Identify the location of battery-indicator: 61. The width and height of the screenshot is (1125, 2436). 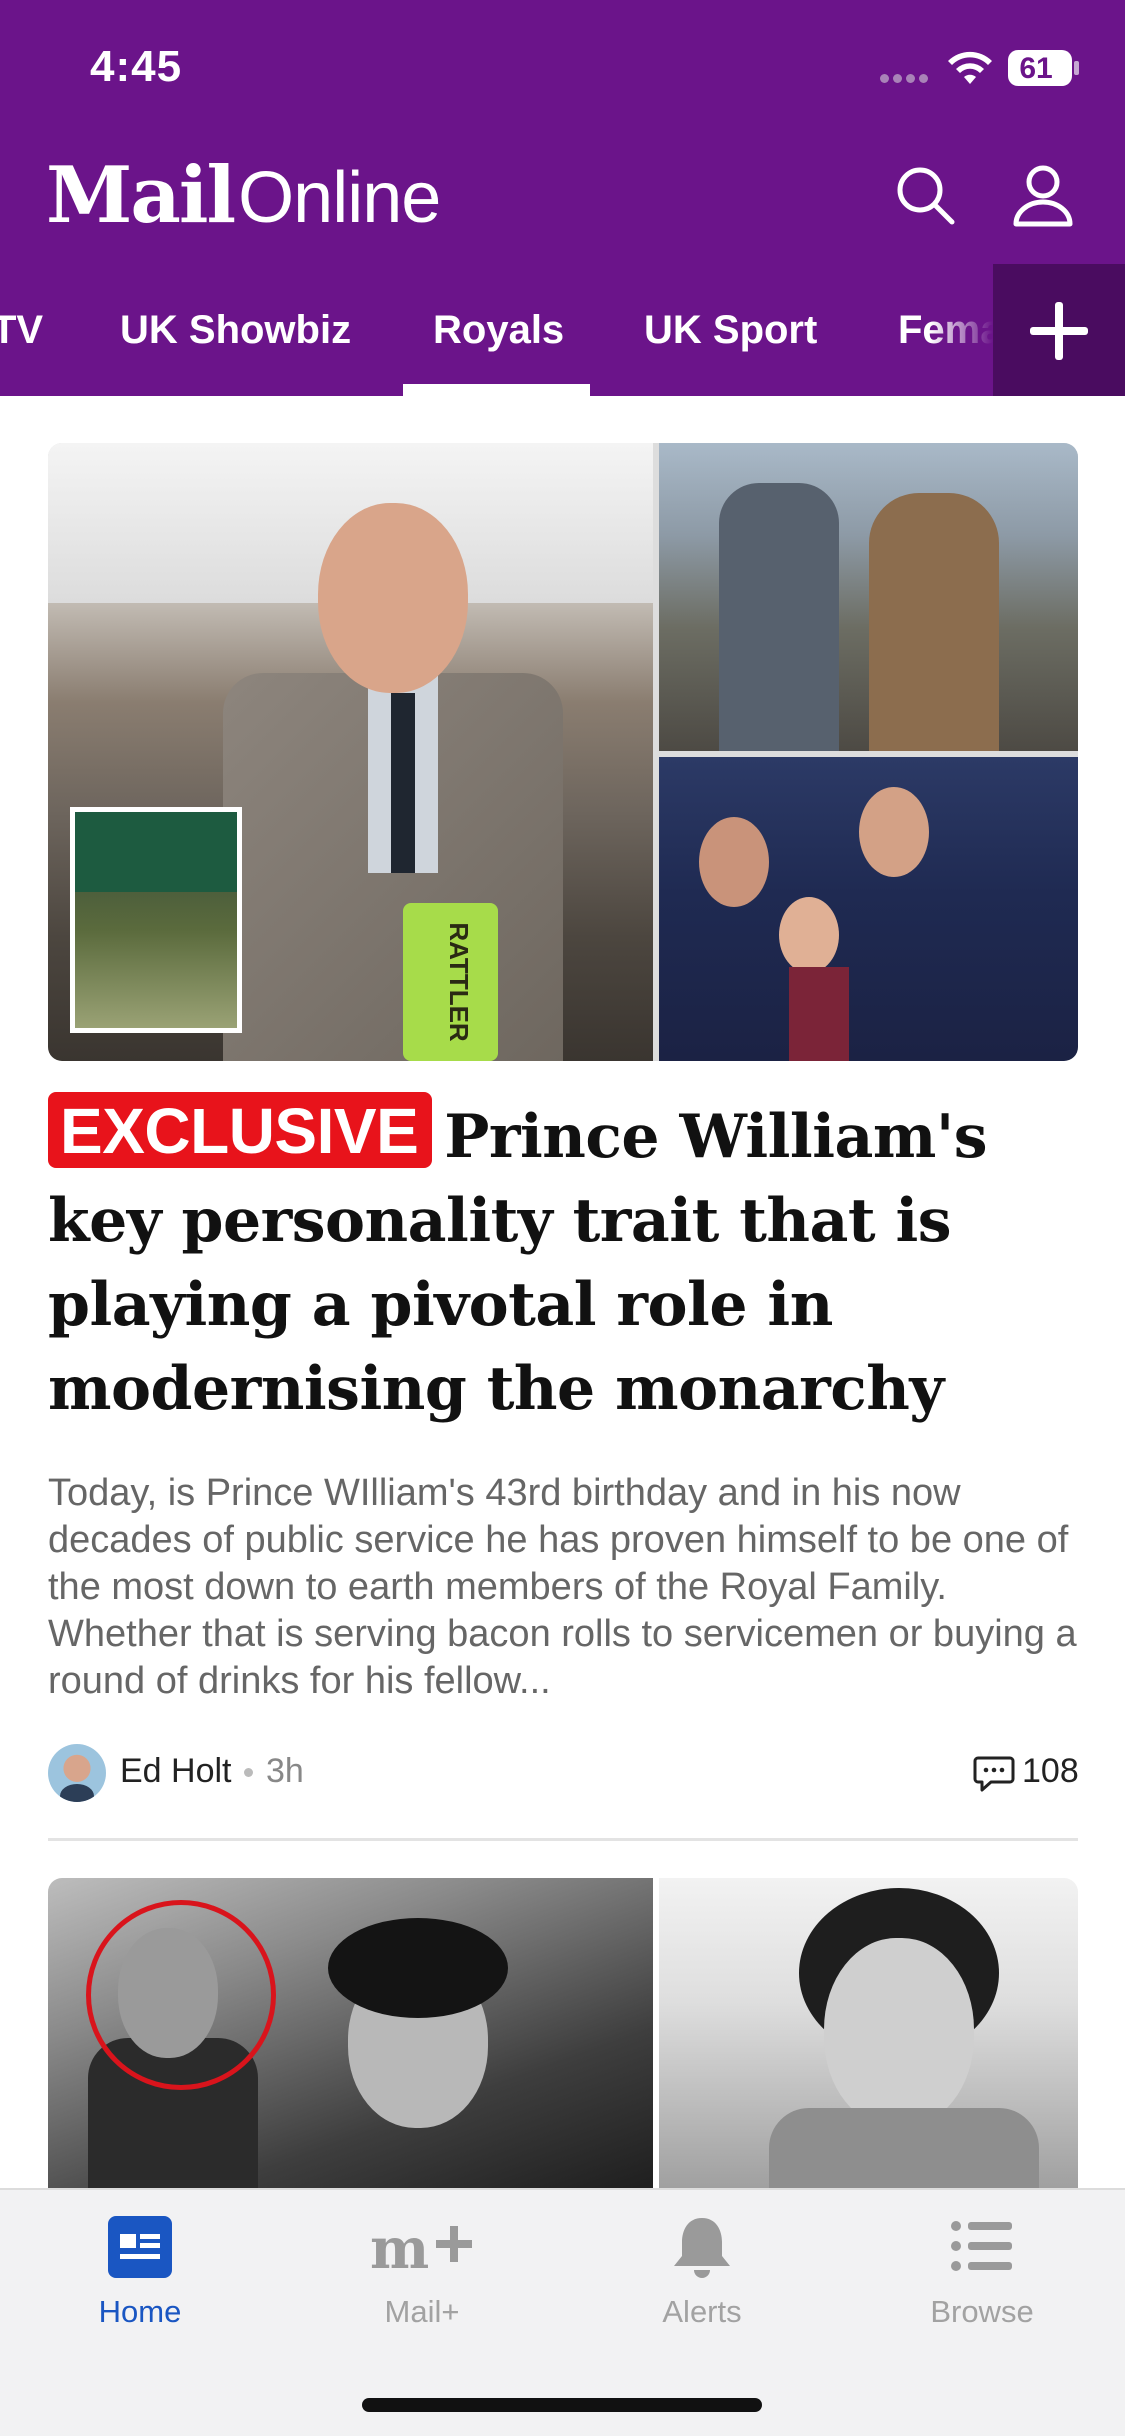
(1043, 68).